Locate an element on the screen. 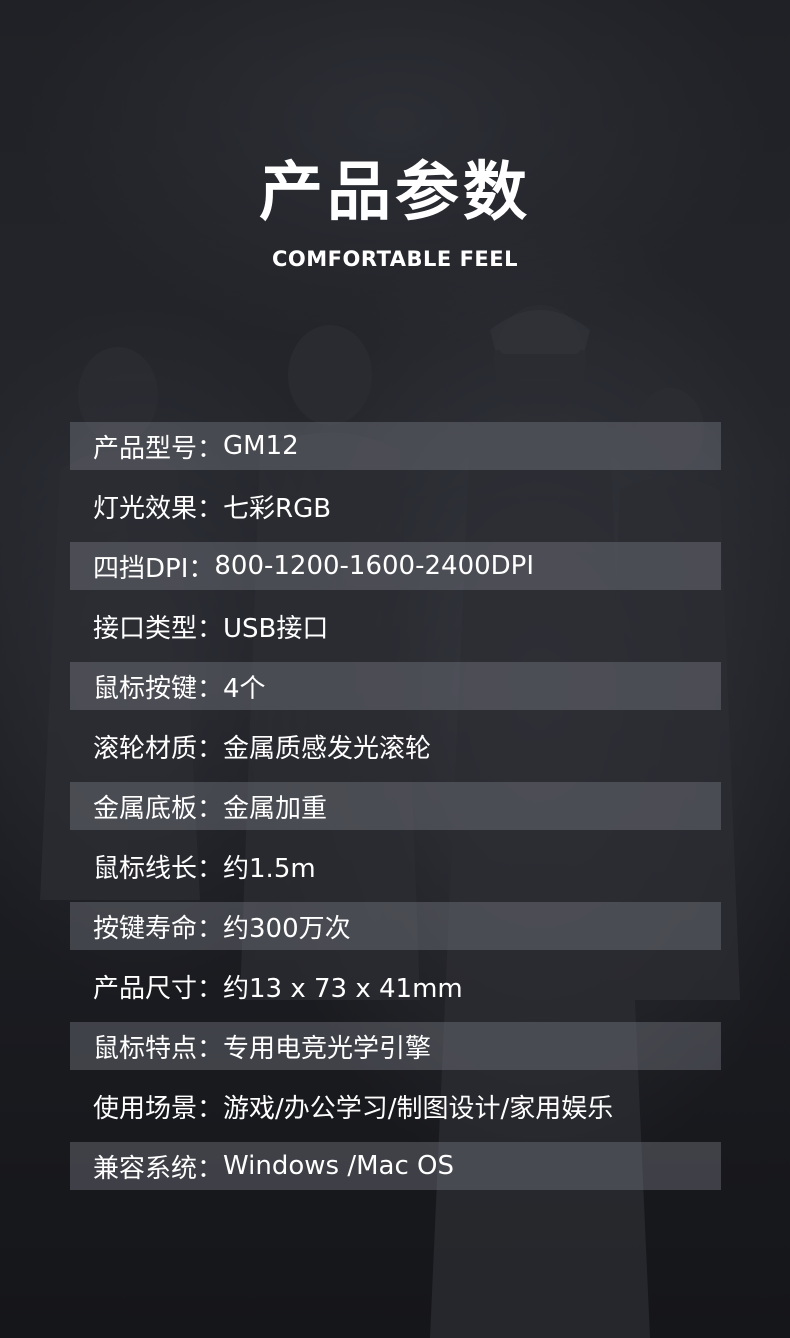 The image size is (790, 1338). spec-row-dpi: 四挡DPI： 800-1200-1600-2400DPI is located at coordinates (395, 566).